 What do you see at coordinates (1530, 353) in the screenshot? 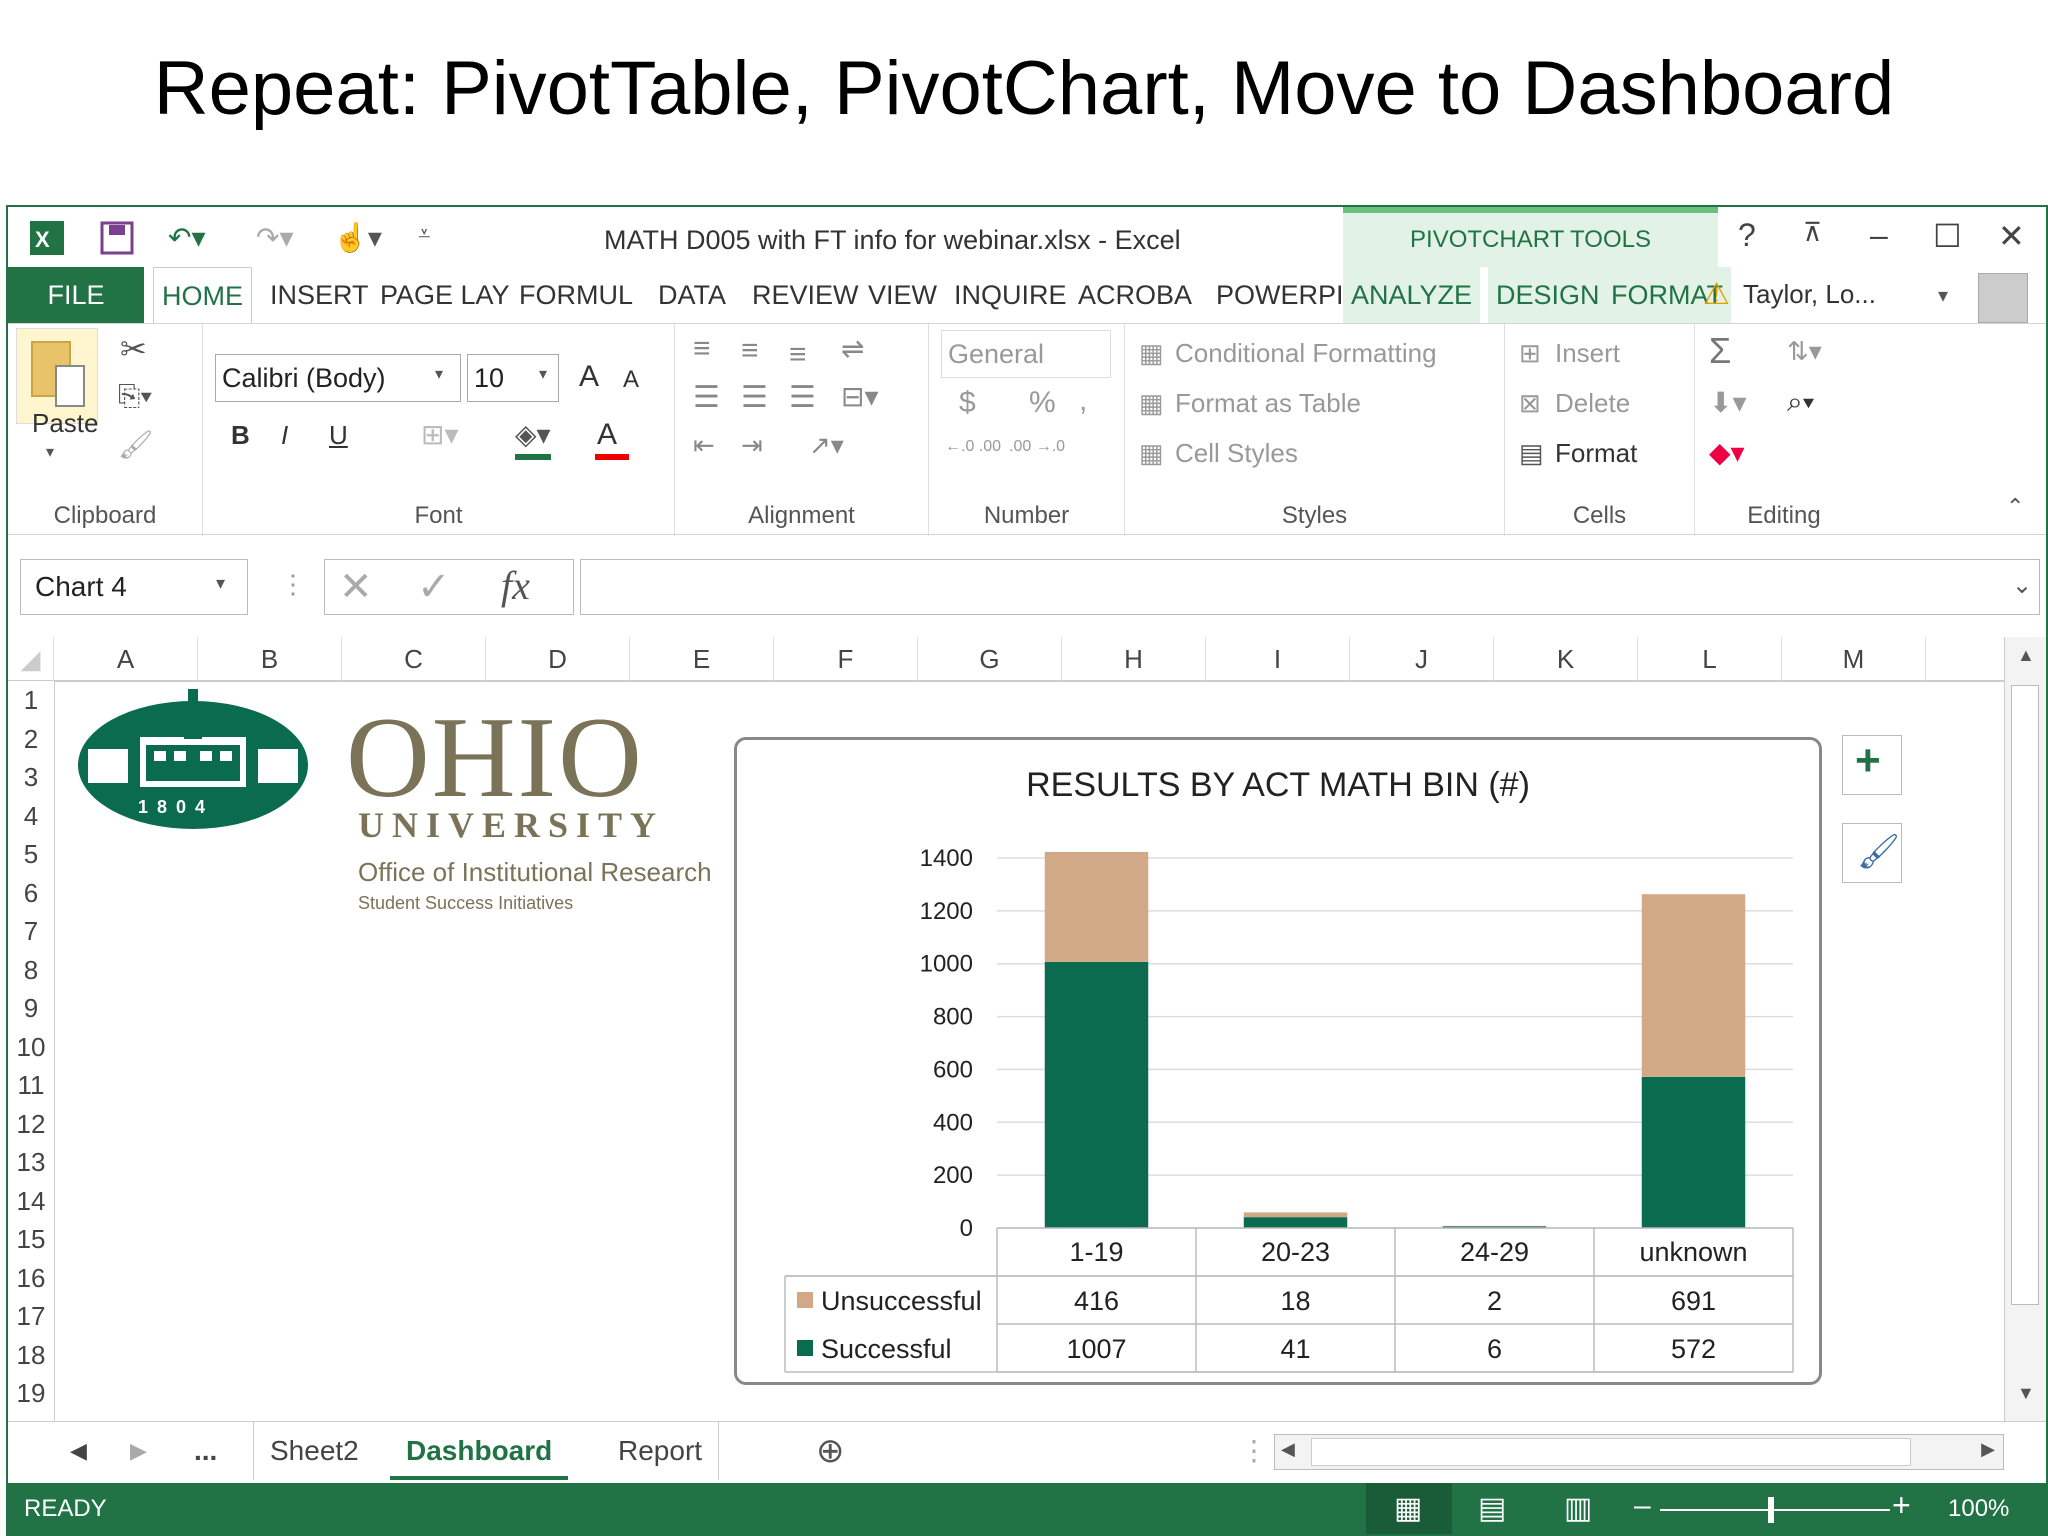
I see `insert-cells-icon: ⊞` at bounding box center [1530, 353].